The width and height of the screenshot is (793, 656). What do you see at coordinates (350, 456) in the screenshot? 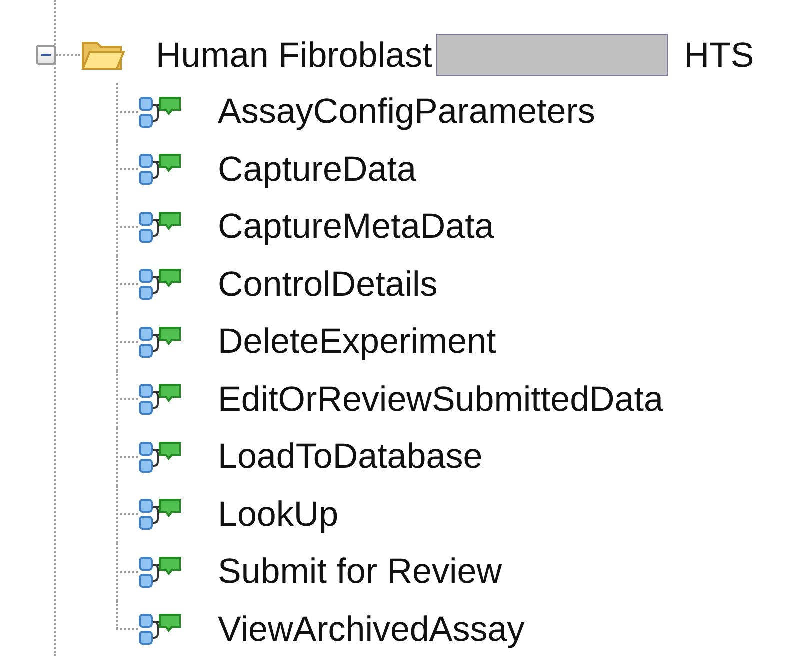
I see `tree-item-label: LoadToDatabase` at bounding box center [350, 456].